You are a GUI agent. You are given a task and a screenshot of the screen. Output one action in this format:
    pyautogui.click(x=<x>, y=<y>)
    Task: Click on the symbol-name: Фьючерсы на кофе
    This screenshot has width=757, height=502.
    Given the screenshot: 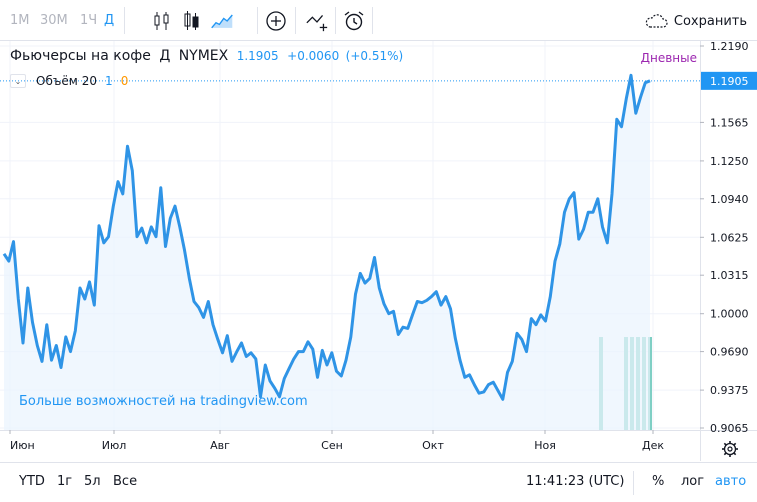 What is the action you would take?
    pyautogui.click(x=80, y=56)
    